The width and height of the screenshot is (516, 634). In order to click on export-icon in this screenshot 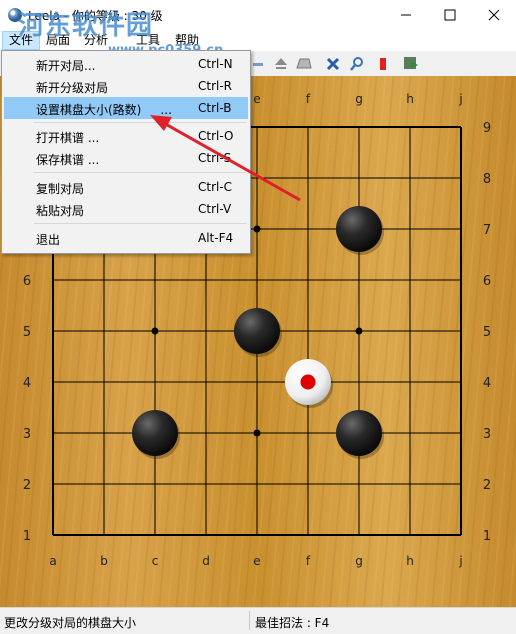, I will do `click(411, 62)`.